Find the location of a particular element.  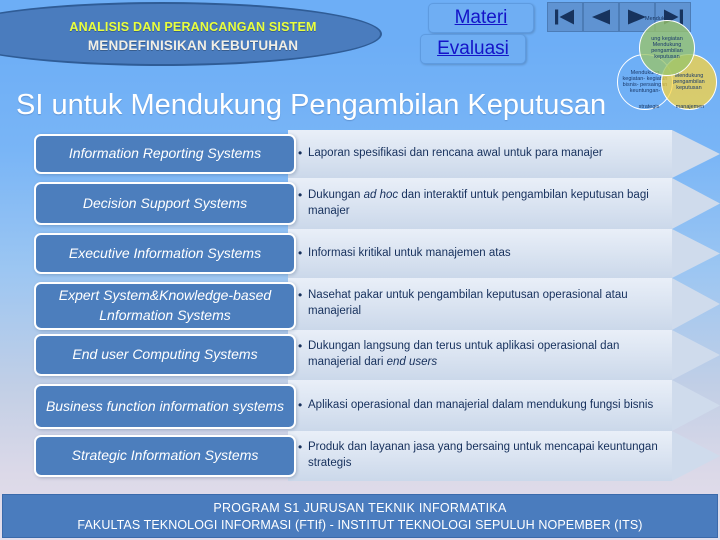

system-type-label: Executive Information Systems is located at coordinates (165, 253).